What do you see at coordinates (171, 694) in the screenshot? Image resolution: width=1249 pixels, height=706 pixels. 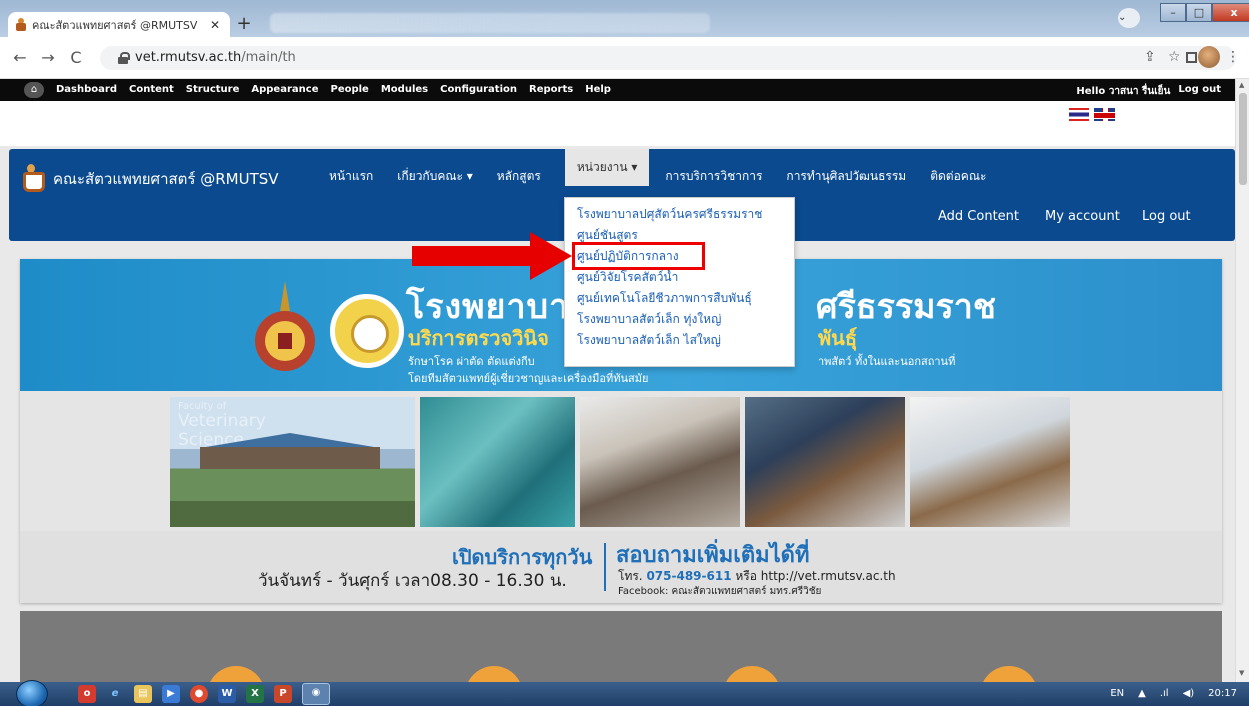 I see `media-player-icon: ▶` at bounding box center [171, 694].